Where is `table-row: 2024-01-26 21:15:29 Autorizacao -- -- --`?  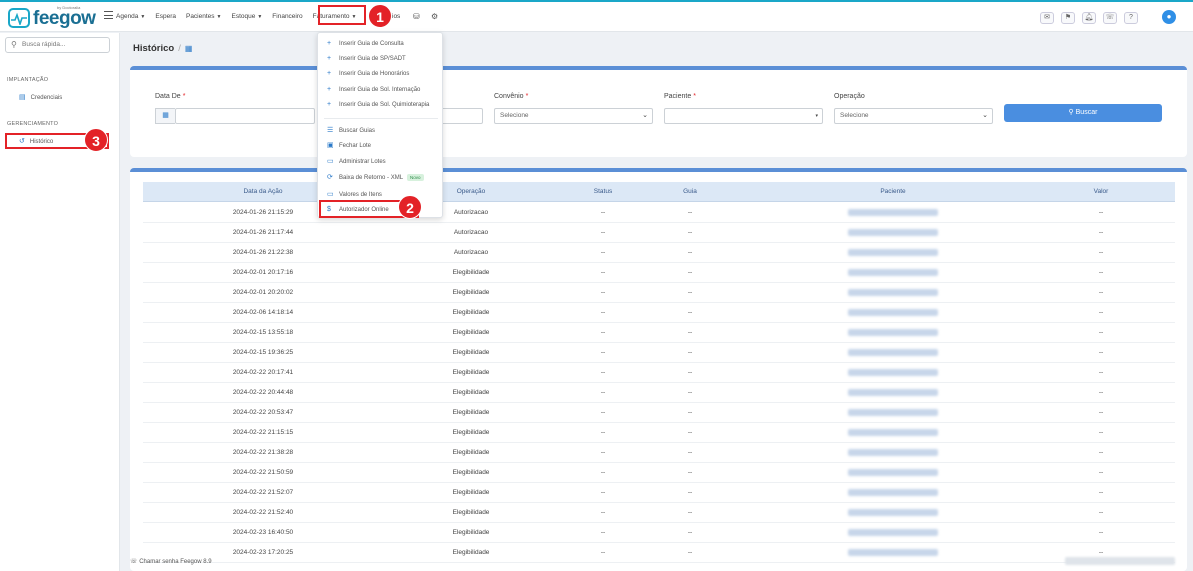
table-row: 2024-01-26 21:15:29 Autorizacao -- -- -- is located at coordinates (659, 213).